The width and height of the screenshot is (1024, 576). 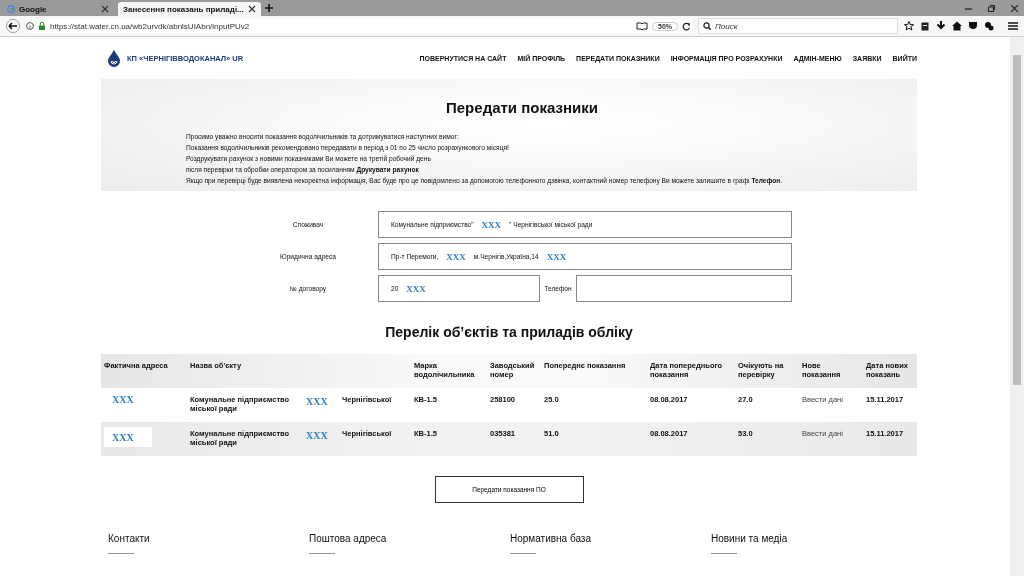 I want to click on input-field, so click(x=684, y=288).